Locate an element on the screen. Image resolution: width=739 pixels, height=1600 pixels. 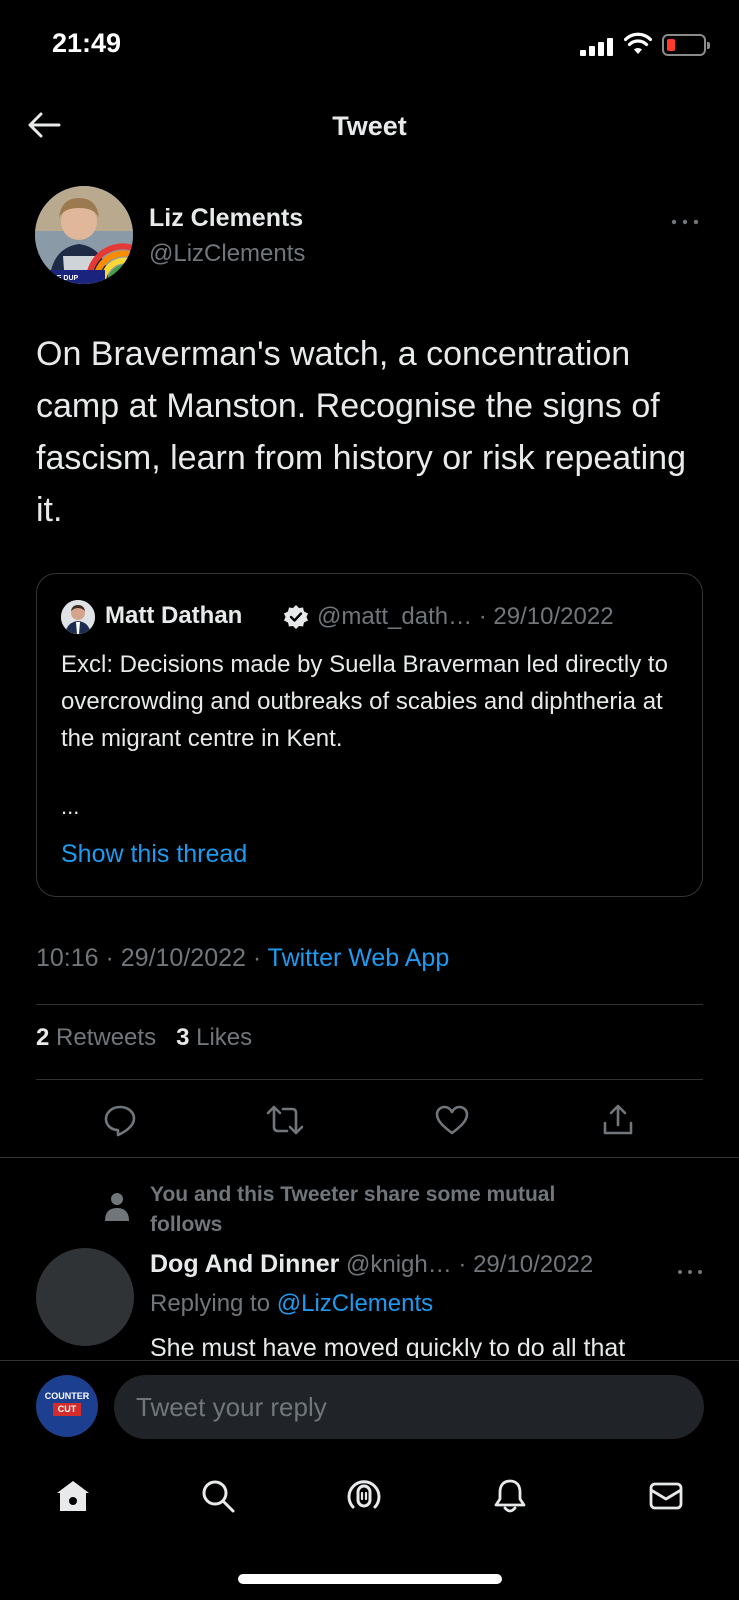
reply-icon is located at coordinates (120, 1121).